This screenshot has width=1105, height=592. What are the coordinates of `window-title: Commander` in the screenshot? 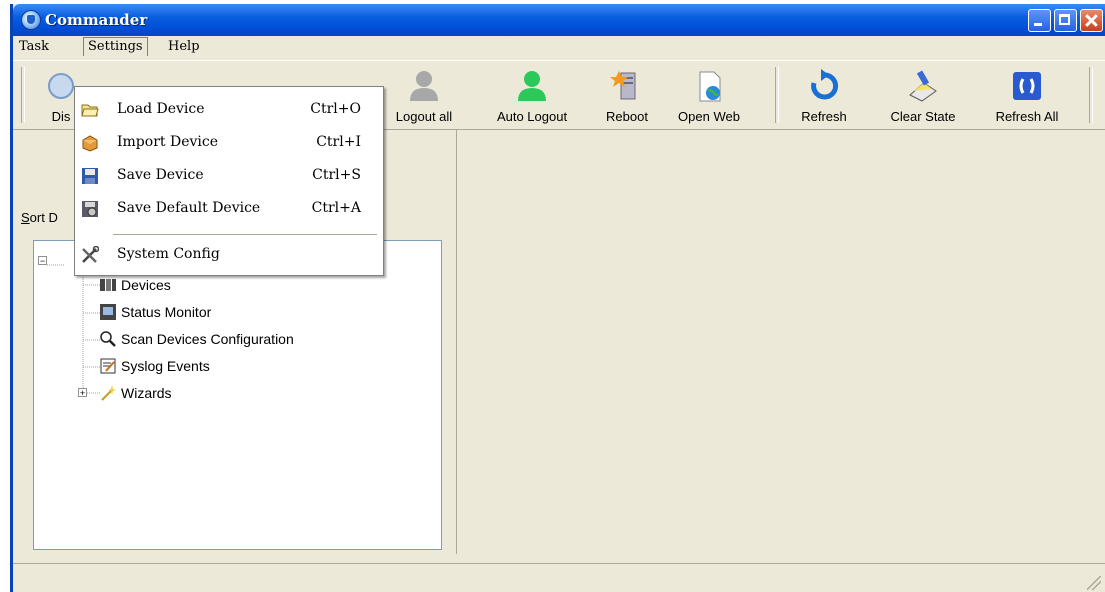 It's located at (96, 20).